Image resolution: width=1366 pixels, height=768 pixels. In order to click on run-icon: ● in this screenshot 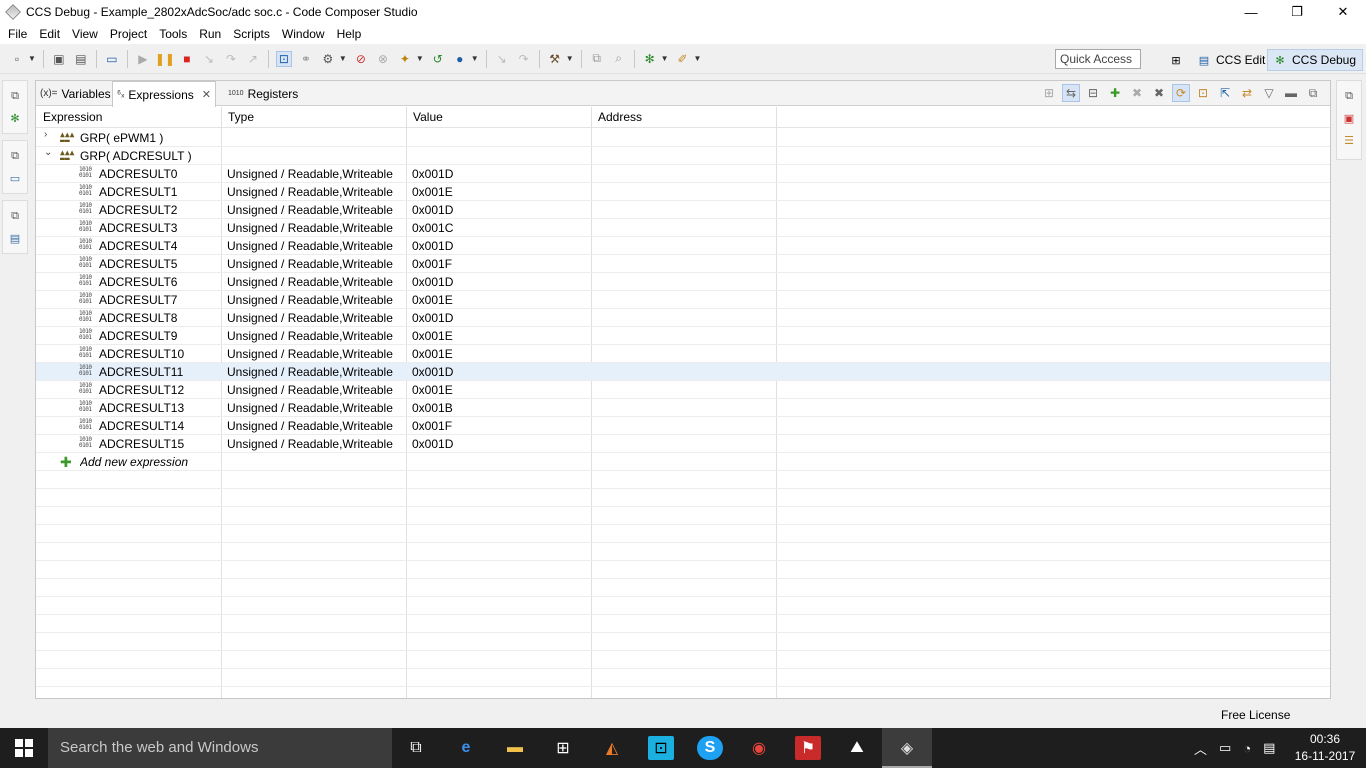, I will do `click(460, 59)`.